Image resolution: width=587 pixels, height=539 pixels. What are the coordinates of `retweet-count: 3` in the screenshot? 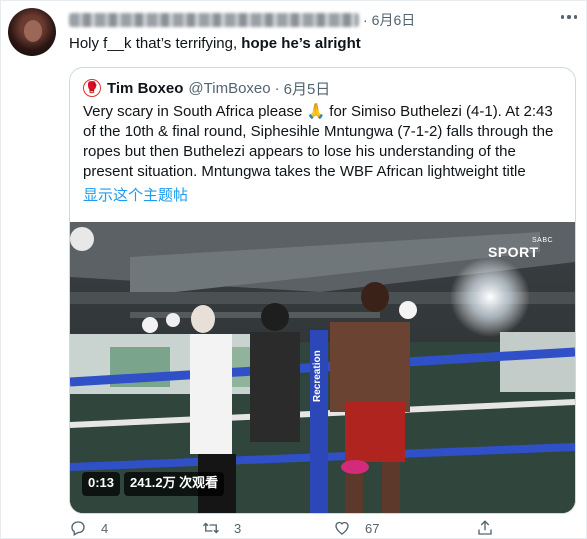 It's located at (238, 528).